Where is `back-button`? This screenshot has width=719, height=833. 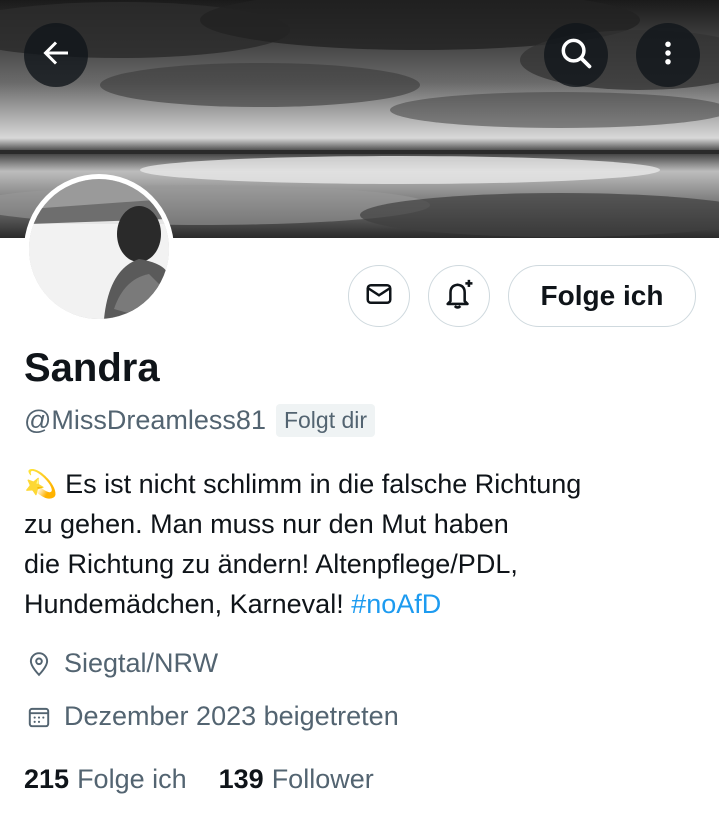
back-button is located at coordinates (56, 55).